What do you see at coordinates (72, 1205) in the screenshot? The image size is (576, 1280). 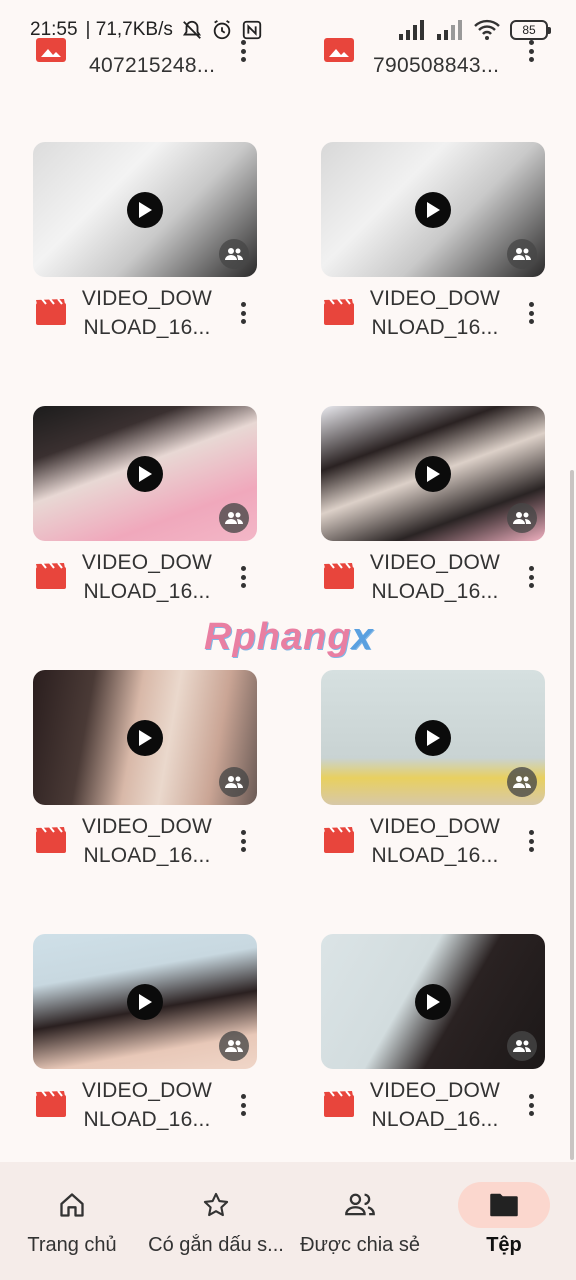 I see `home-icon` at bounding box center [72, 1205].